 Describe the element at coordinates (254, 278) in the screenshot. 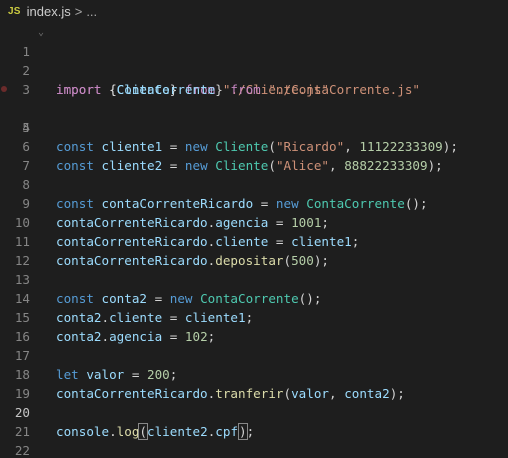

I see `code-line: 13 const conta2 = new ContaCorrente();` at that location.